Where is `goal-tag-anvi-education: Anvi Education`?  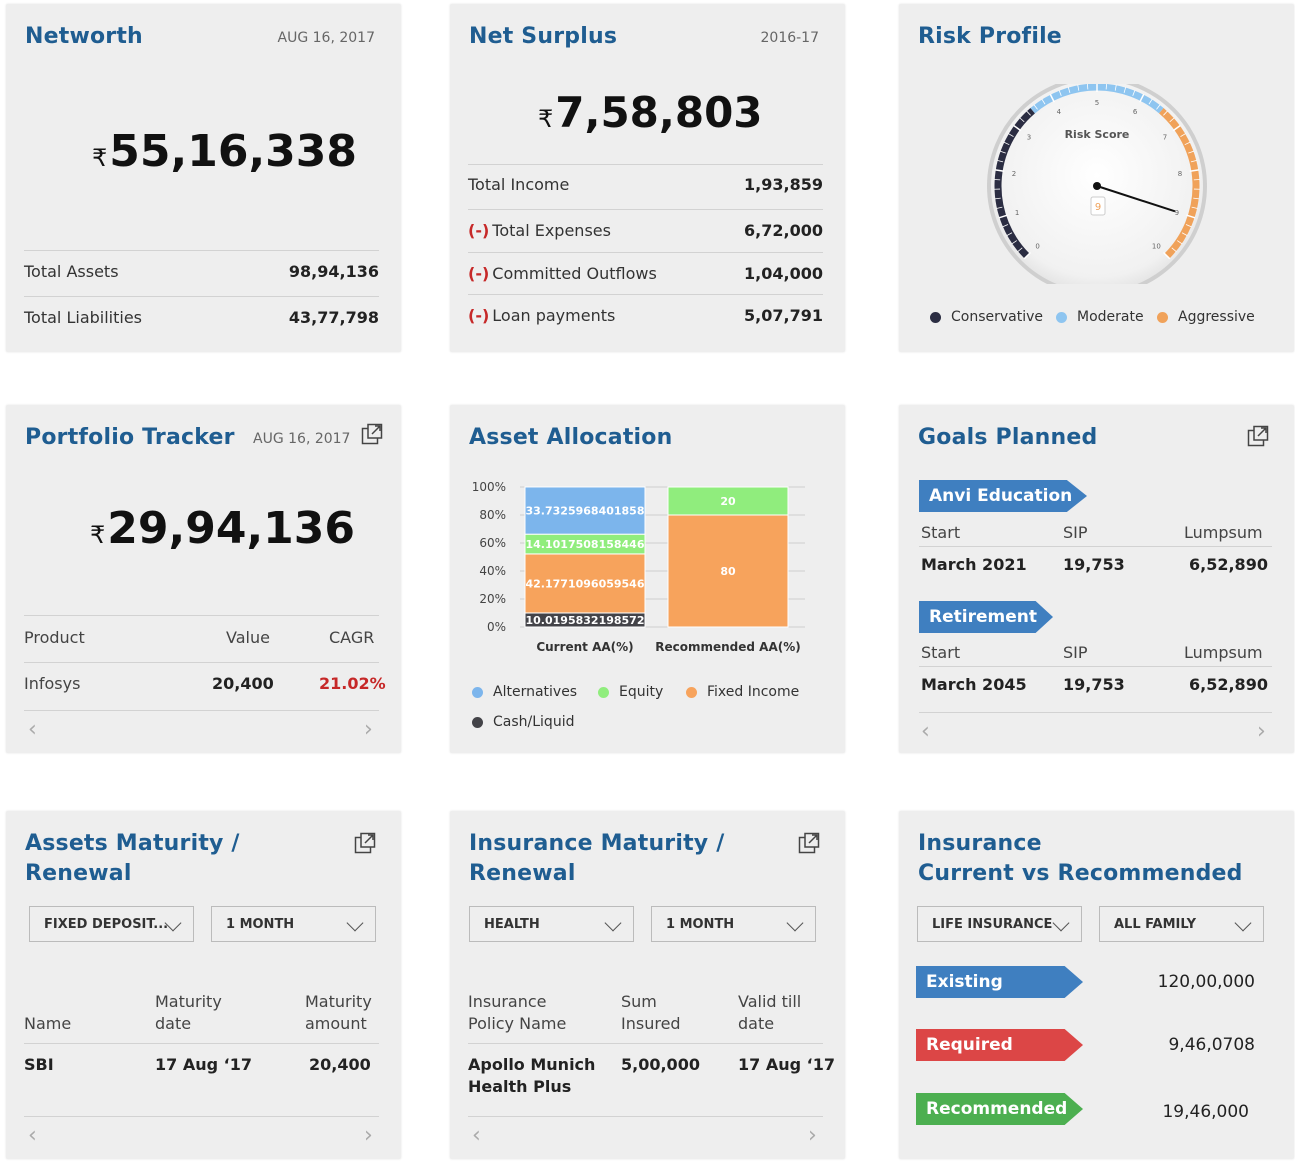
goal-tag-anvi-education: Anvi Education is located at coordinates (1003, 496).